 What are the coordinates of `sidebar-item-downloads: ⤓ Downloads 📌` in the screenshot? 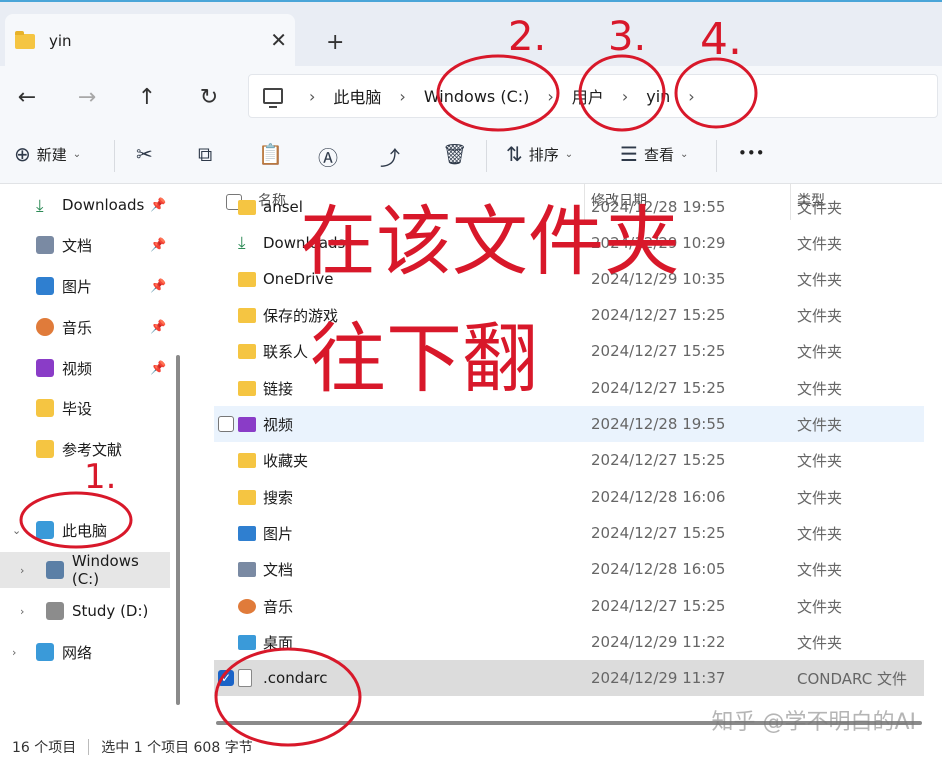 It's located at (85, 205).